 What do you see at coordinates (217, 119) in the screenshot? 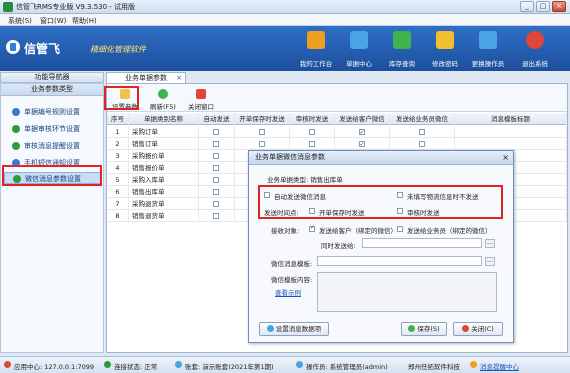
I see `col-auto: 自动发送` at bounding box center [217, 119].